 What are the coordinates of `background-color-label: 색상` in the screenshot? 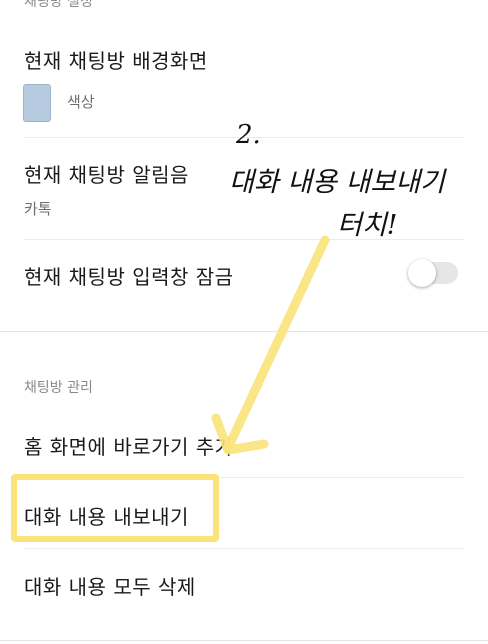 It's located at (81, 102).